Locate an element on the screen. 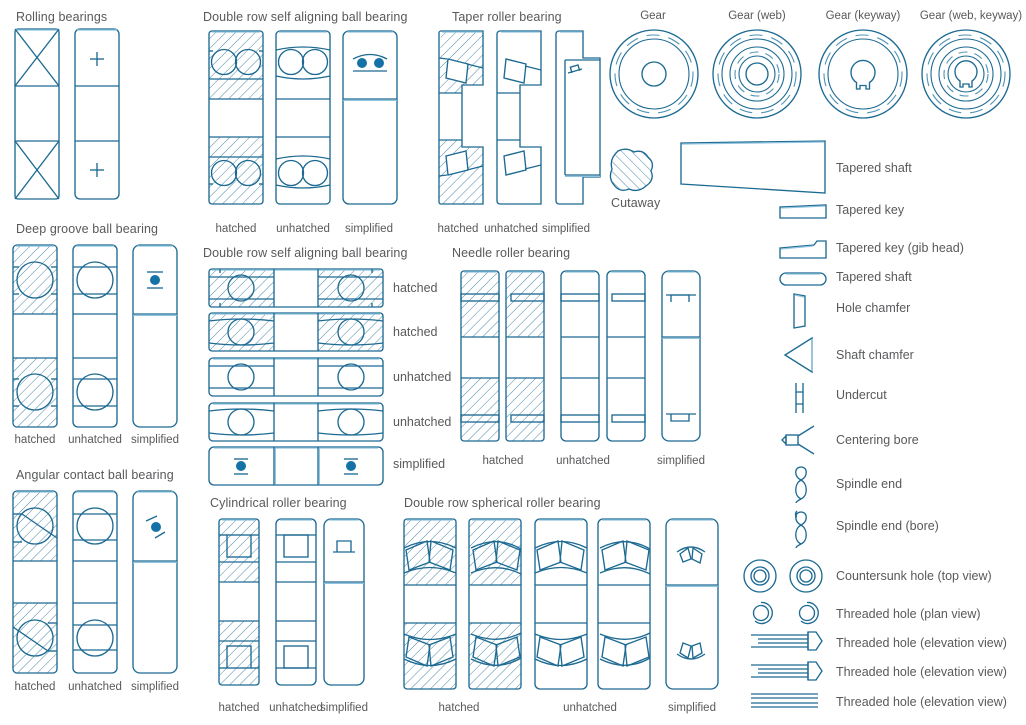 The height and width of the screenshot is (725, 1026). symbol-undercut is located at coordinates (801, 398).